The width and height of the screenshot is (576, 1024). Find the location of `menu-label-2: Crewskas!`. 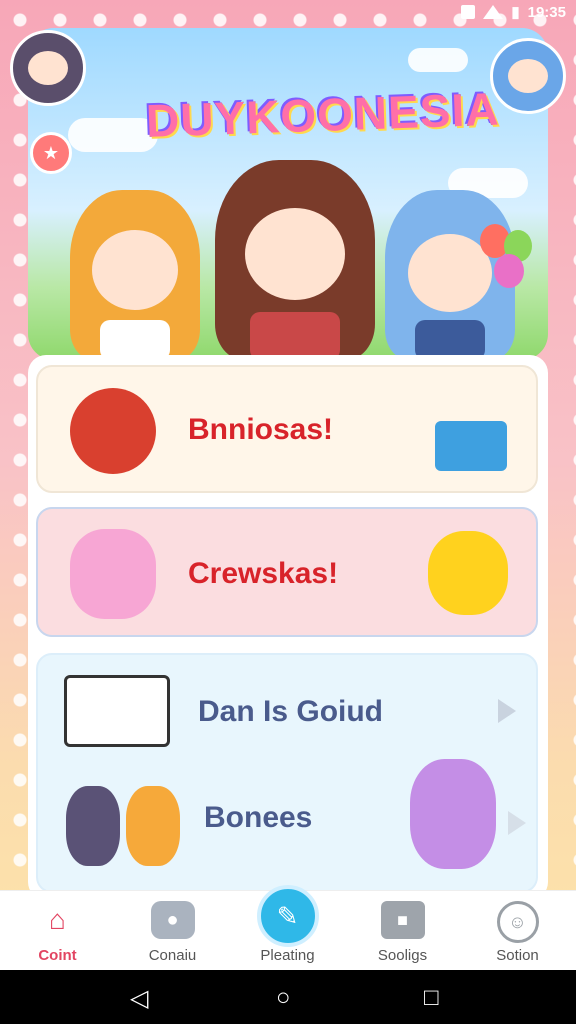

menu-label-2: Crewskas! is located at coordinates (263, 573).